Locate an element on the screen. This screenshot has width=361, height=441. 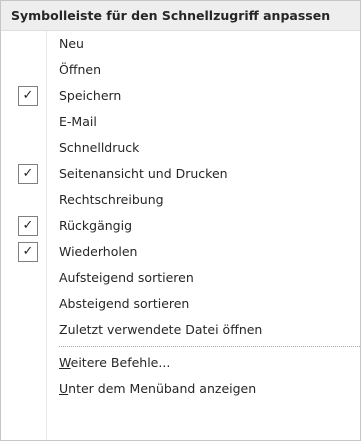
separator-line is located at coordinates (209, 346).